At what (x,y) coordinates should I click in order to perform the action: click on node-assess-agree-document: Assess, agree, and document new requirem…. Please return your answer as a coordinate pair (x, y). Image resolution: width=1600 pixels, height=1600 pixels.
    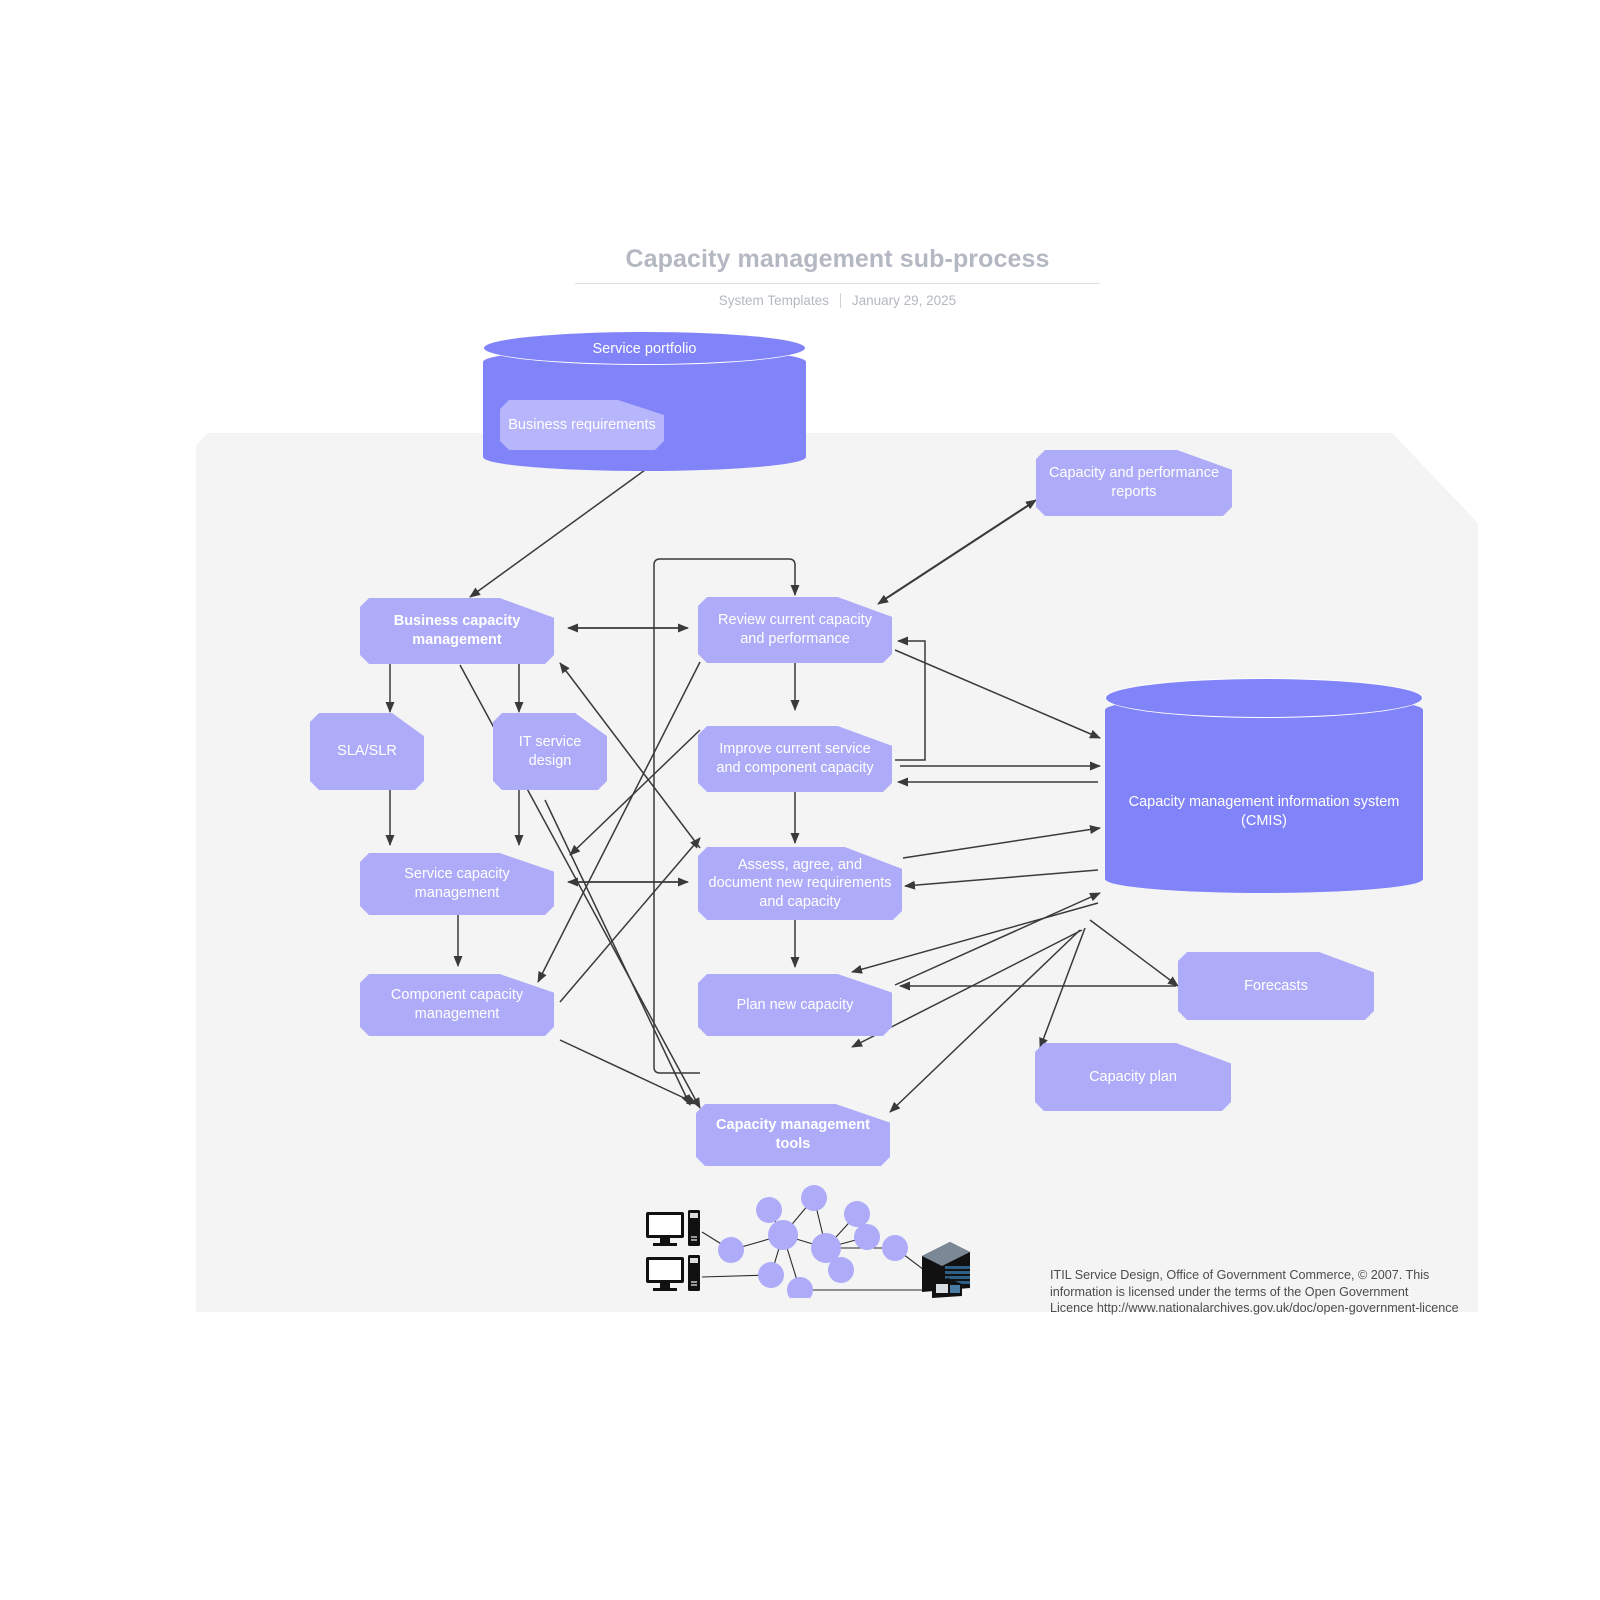
    Looking at the image, I should click on (800, 883).